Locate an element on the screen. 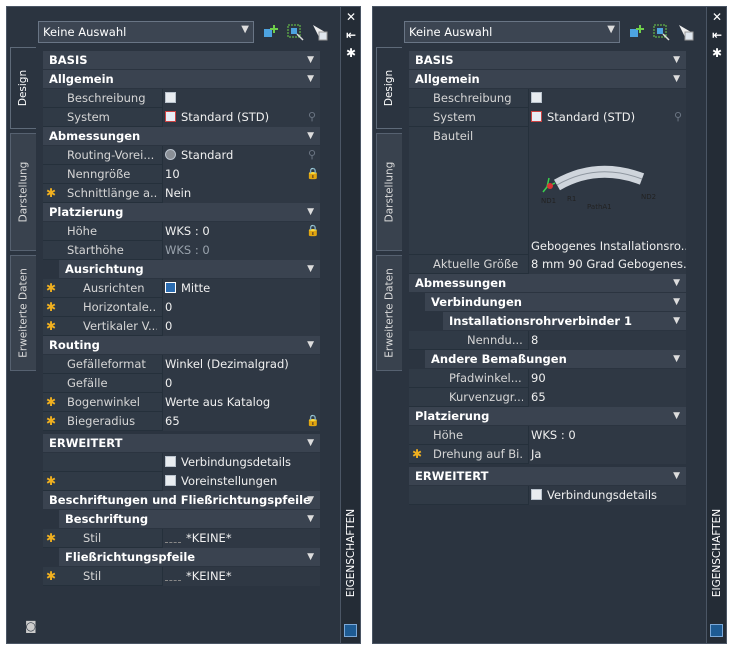 Image resolution: width=734 pixels, height=663 pixels. category-verbindungen: Verbindungen ▼ is located at coordinates (555, 302).